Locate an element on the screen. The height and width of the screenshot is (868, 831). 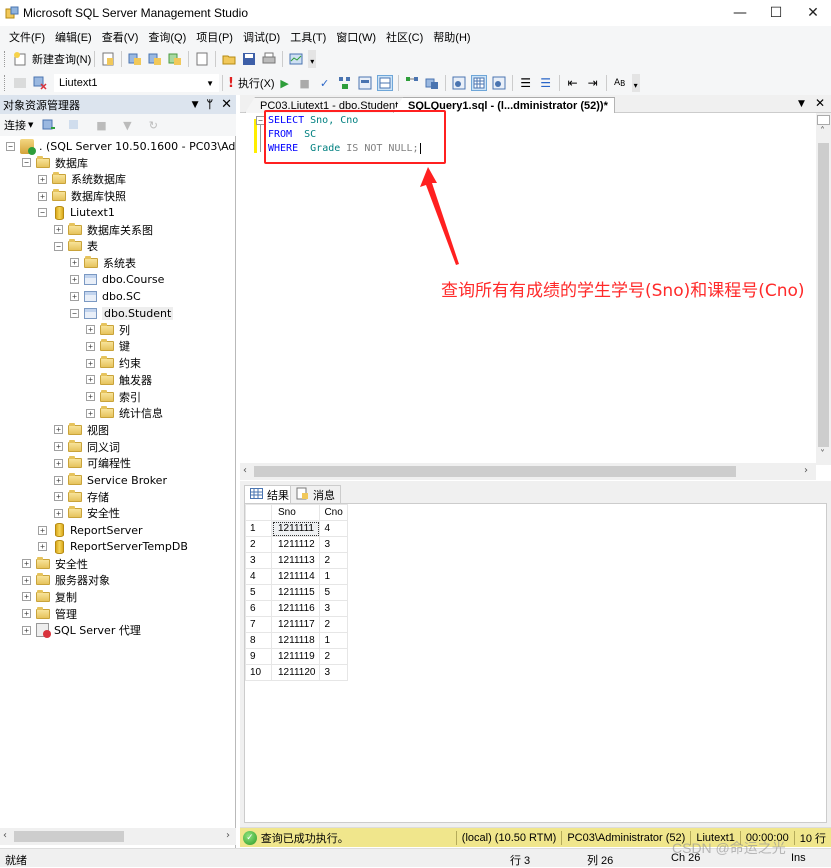
close-panel-icon: ✕ is located at coordinates (226, 104).